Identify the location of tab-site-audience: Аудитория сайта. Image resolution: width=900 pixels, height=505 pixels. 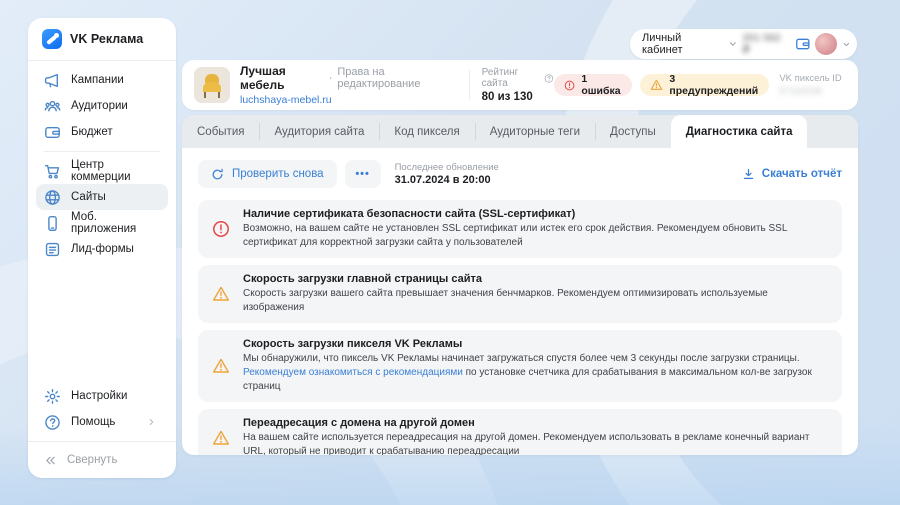
(319, 131).